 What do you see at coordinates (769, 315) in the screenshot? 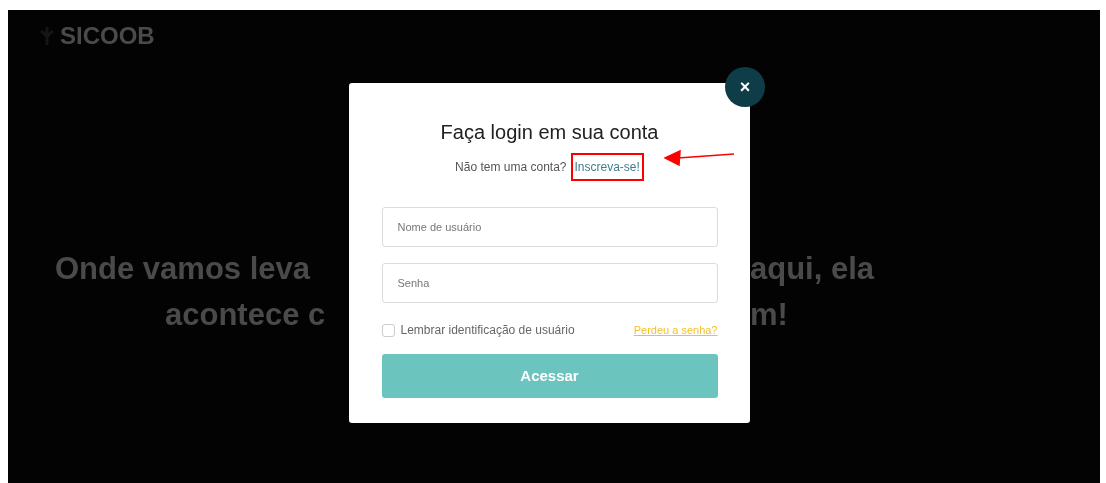
I see `headline-text: m!` at bounding box center [769, 315].